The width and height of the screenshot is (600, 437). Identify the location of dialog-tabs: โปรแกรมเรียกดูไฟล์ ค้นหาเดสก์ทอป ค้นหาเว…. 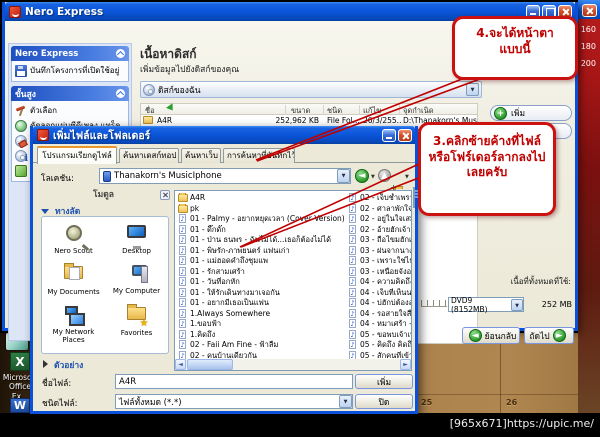
(224, 155).